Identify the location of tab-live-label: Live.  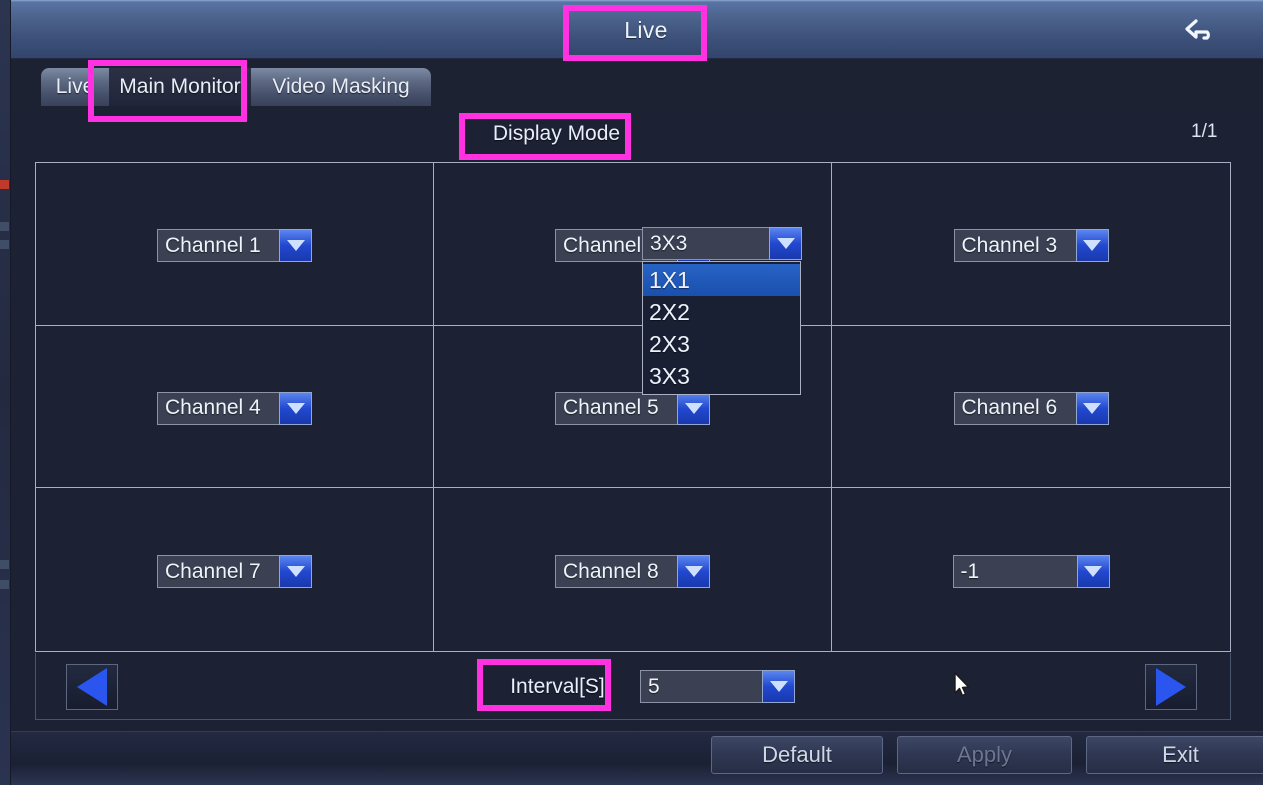
(75, 86).